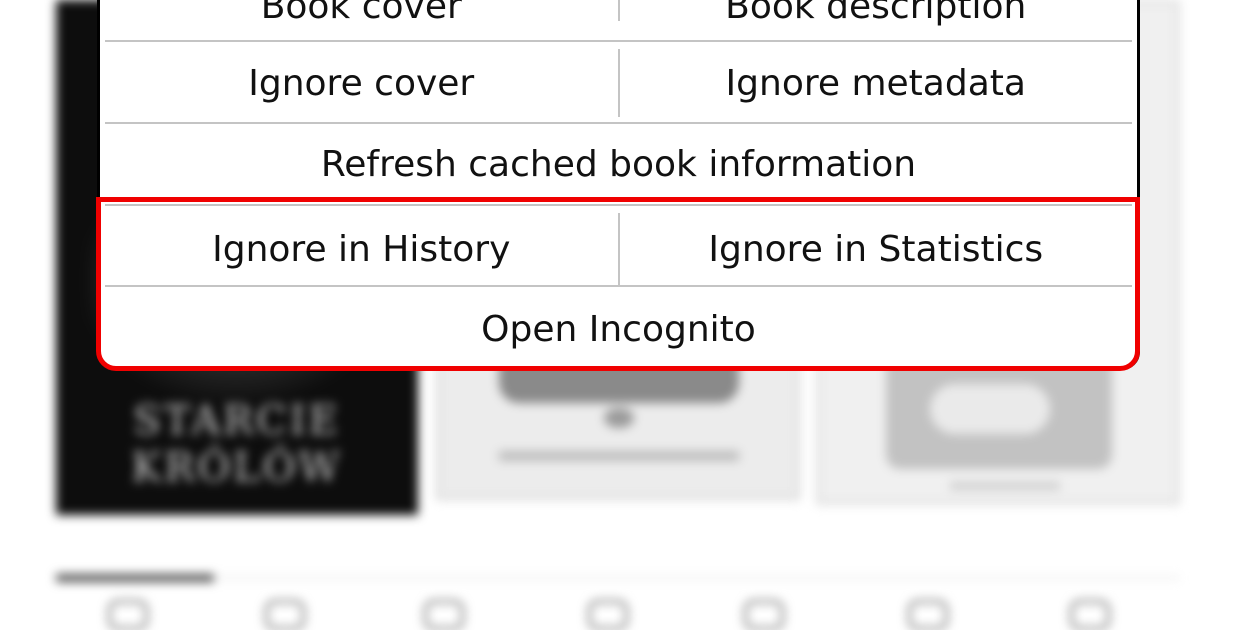 Image resolution: width=1236 pixels, height=630 pixels. I want to click on settings-icon, so click(608, 615).